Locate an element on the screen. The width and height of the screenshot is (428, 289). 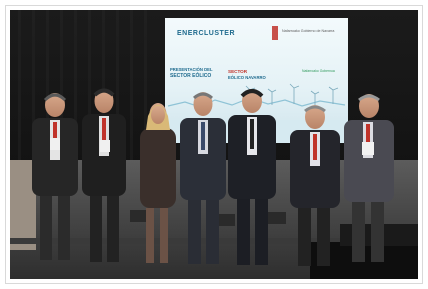
screen-right-small: Nafarroako Gobernua is located at coordinates (318, 71).